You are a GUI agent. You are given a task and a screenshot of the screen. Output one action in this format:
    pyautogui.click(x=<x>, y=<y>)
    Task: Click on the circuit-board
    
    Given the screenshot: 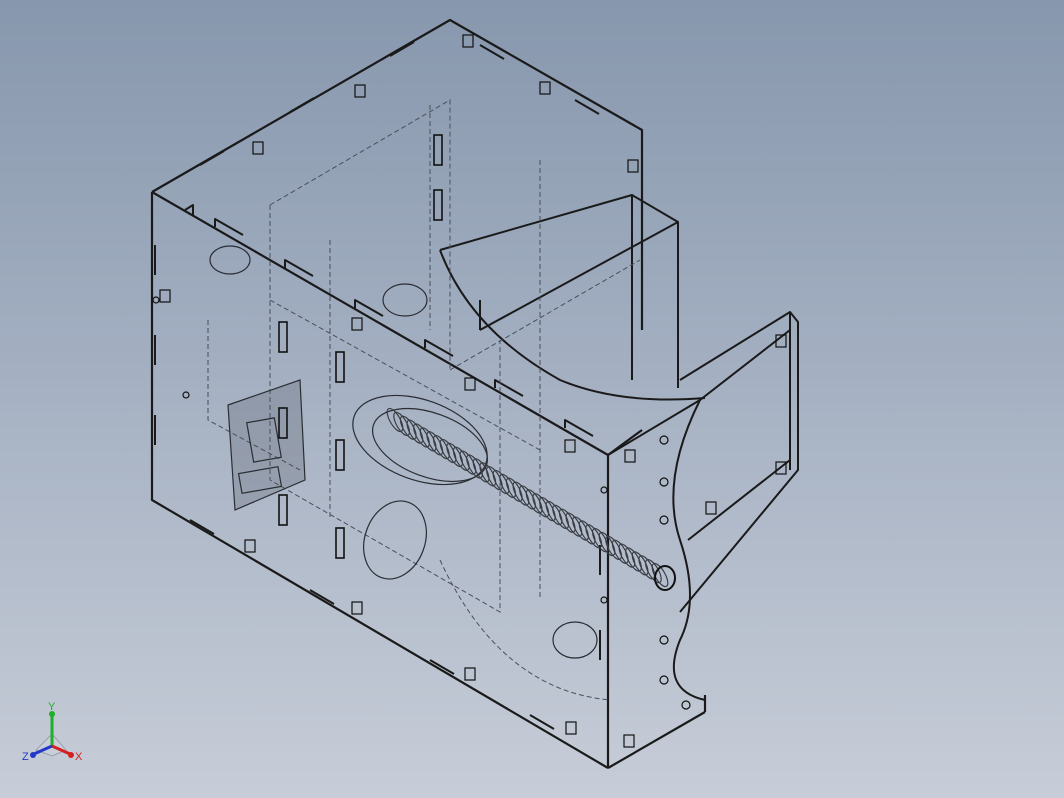 What is the action you would take?
    pyautogui.click(x=266, y=445)
    